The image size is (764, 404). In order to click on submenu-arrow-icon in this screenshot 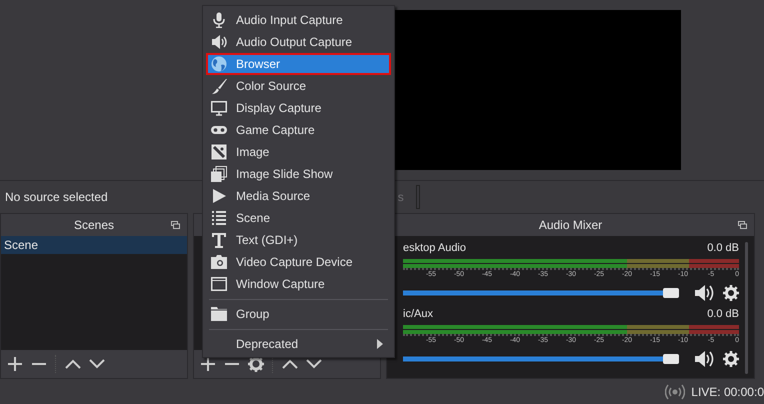, I will do `click(380, 344)`.